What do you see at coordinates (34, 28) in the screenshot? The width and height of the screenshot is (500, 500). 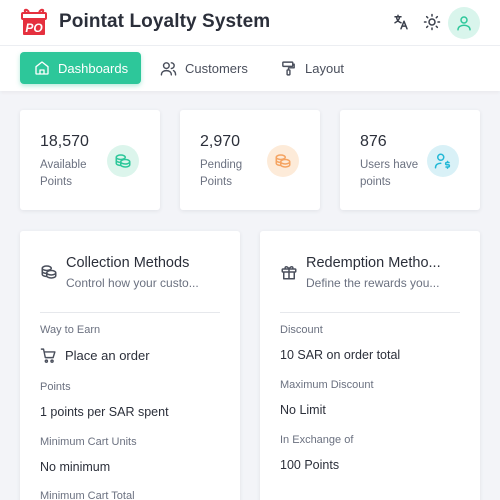 I see `logo-text: PO` at bounding box center [34, 28].